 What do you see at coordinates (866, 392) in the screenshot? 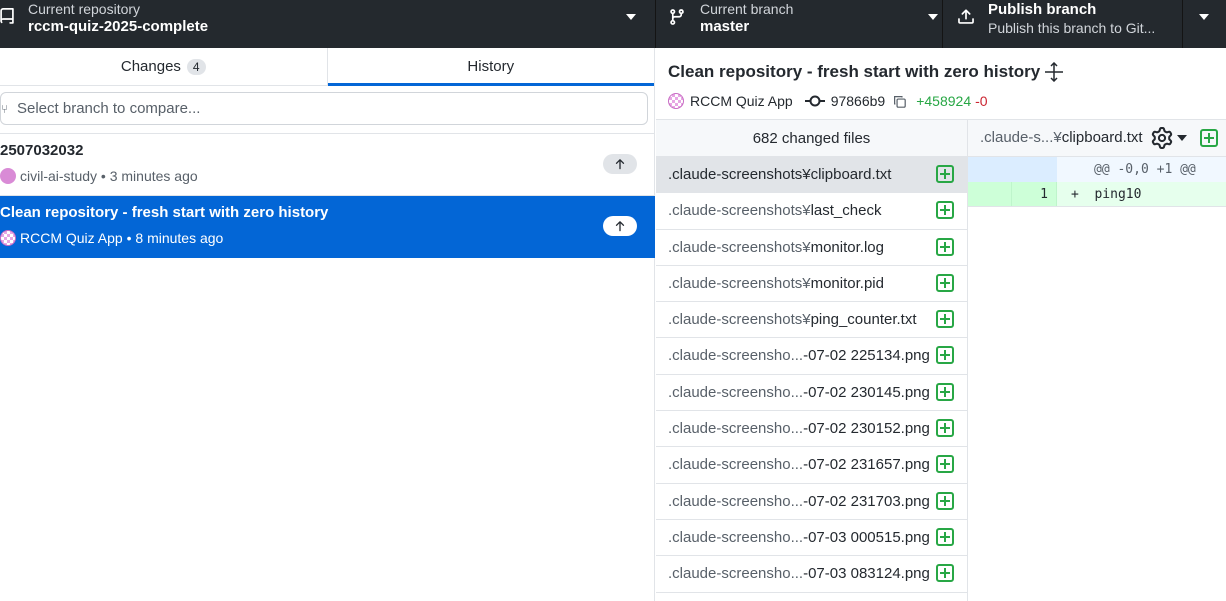
I see `file-name: -07-02 230145.png` at bounding box center [866, 392].